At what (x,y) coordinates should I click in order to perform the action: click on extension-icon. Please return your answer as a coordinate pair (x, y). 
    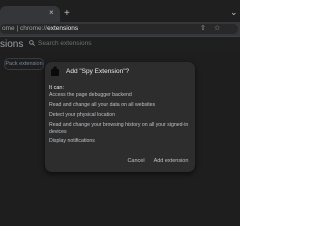
    Looking at the image, I should click on (55, 71).